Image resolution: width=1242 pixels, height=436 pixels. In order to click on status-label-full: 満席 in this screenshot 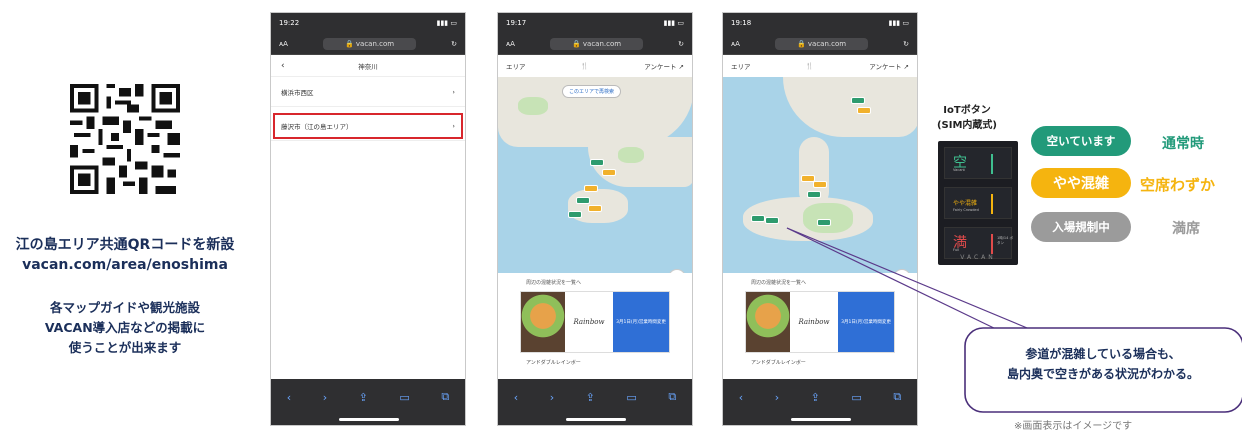, I will do `click(1186, 229)`.